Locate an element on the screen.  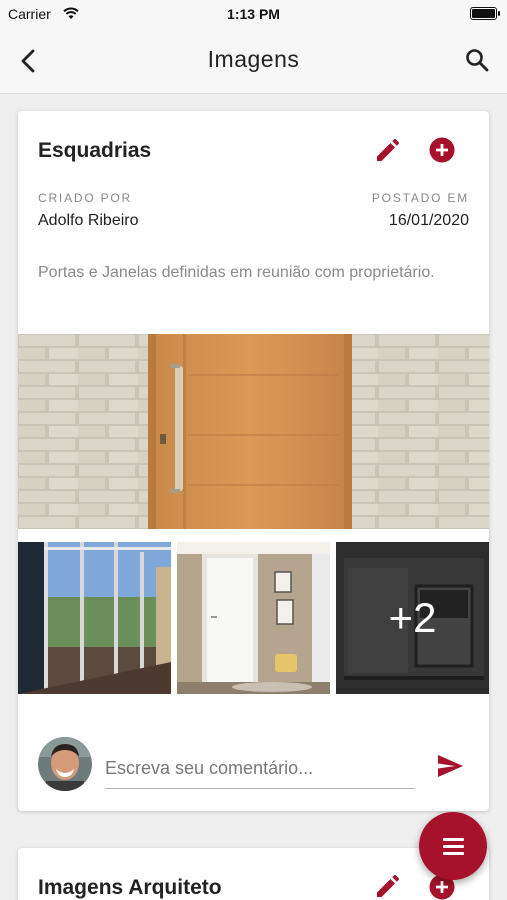
post-date: 16/01/2020 is located at coordinates (428, 220).